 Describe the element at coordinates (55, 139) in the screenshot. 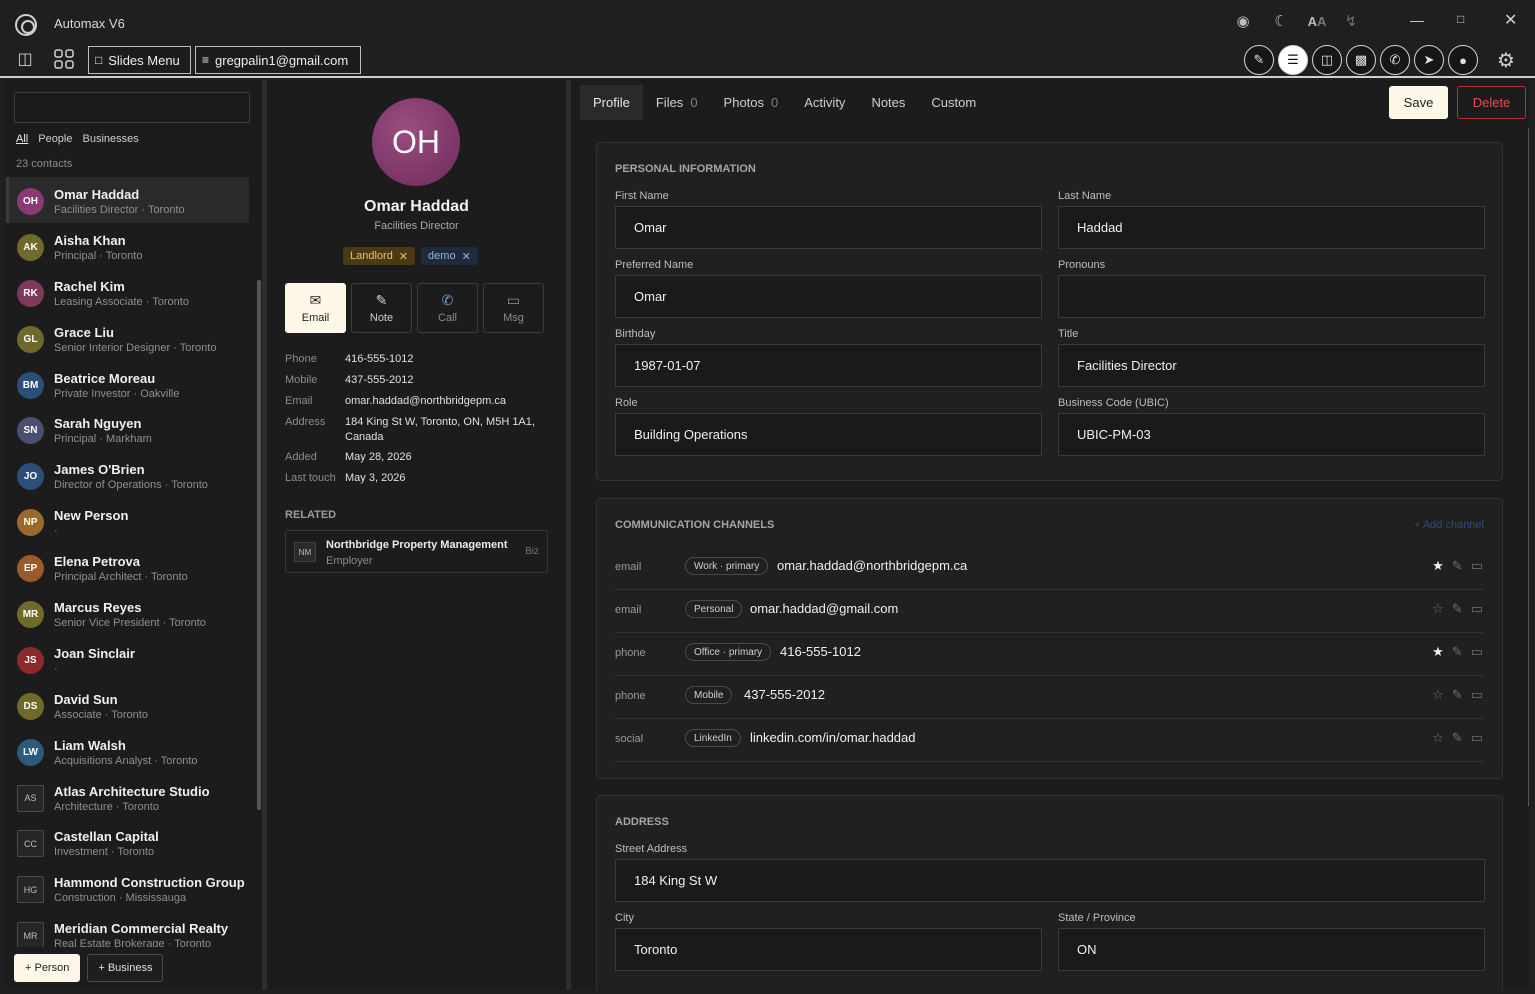

I see `filter-people: People` at that location.